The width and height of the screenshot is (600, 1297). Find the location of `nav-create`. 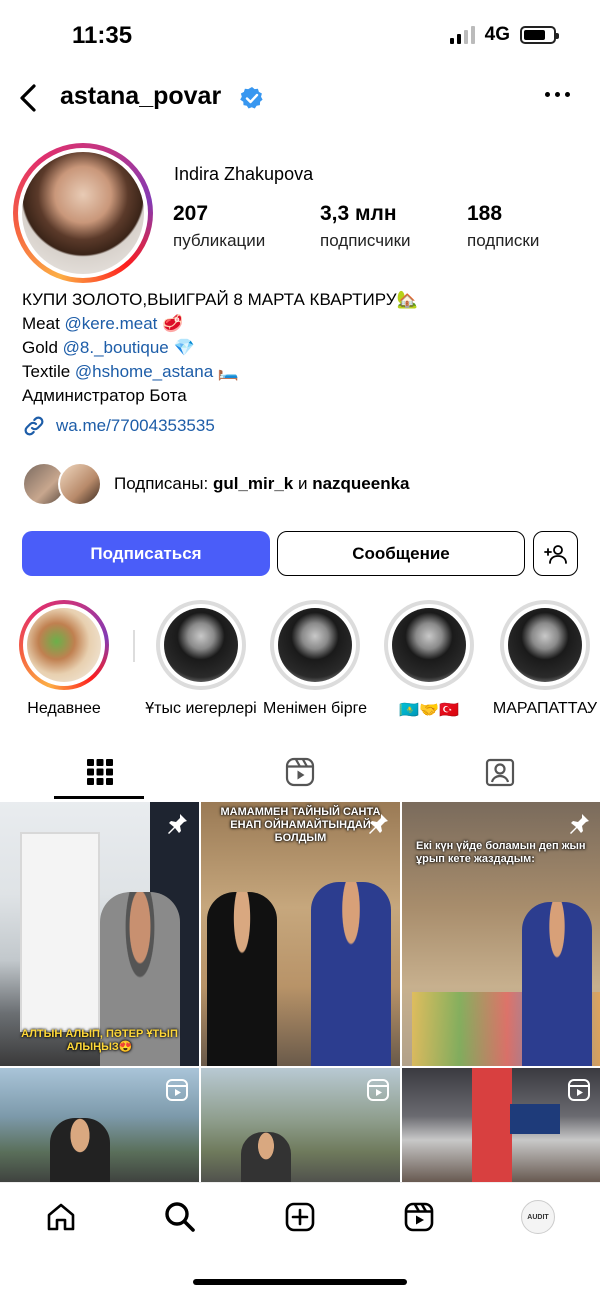

nav-create is located at coordinates (300, 1217).